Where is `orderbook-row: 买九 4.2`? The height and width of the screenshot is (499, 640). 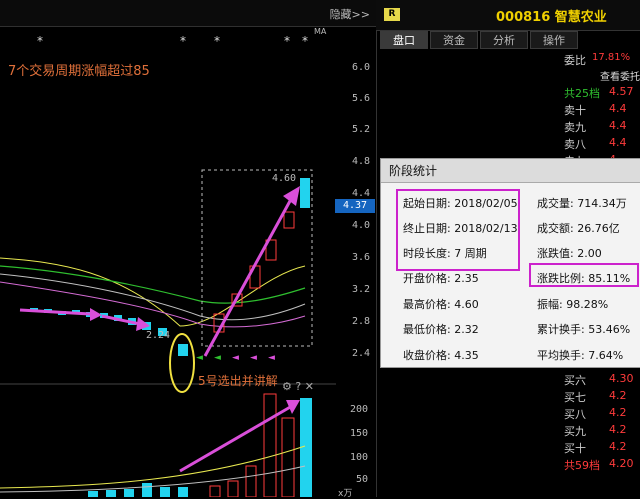 orderbook-row: 买九 4.2 is located at coordinates (595, 430).